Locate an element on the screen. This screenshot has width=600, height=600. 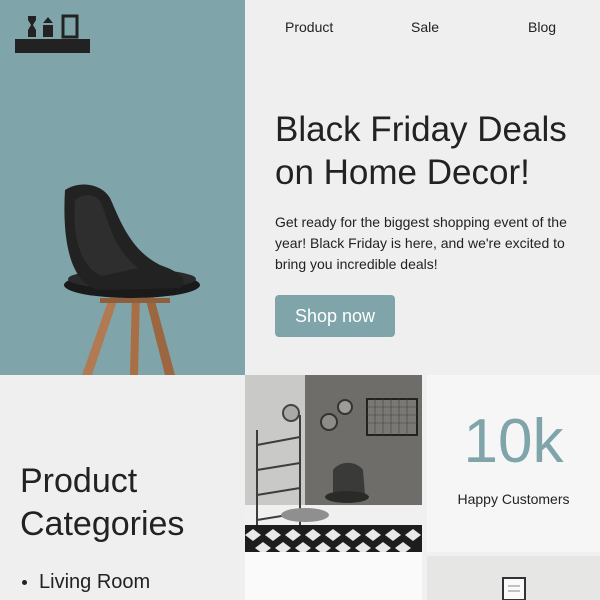
categories-list: Living Room is located at coordinates (86, 582).